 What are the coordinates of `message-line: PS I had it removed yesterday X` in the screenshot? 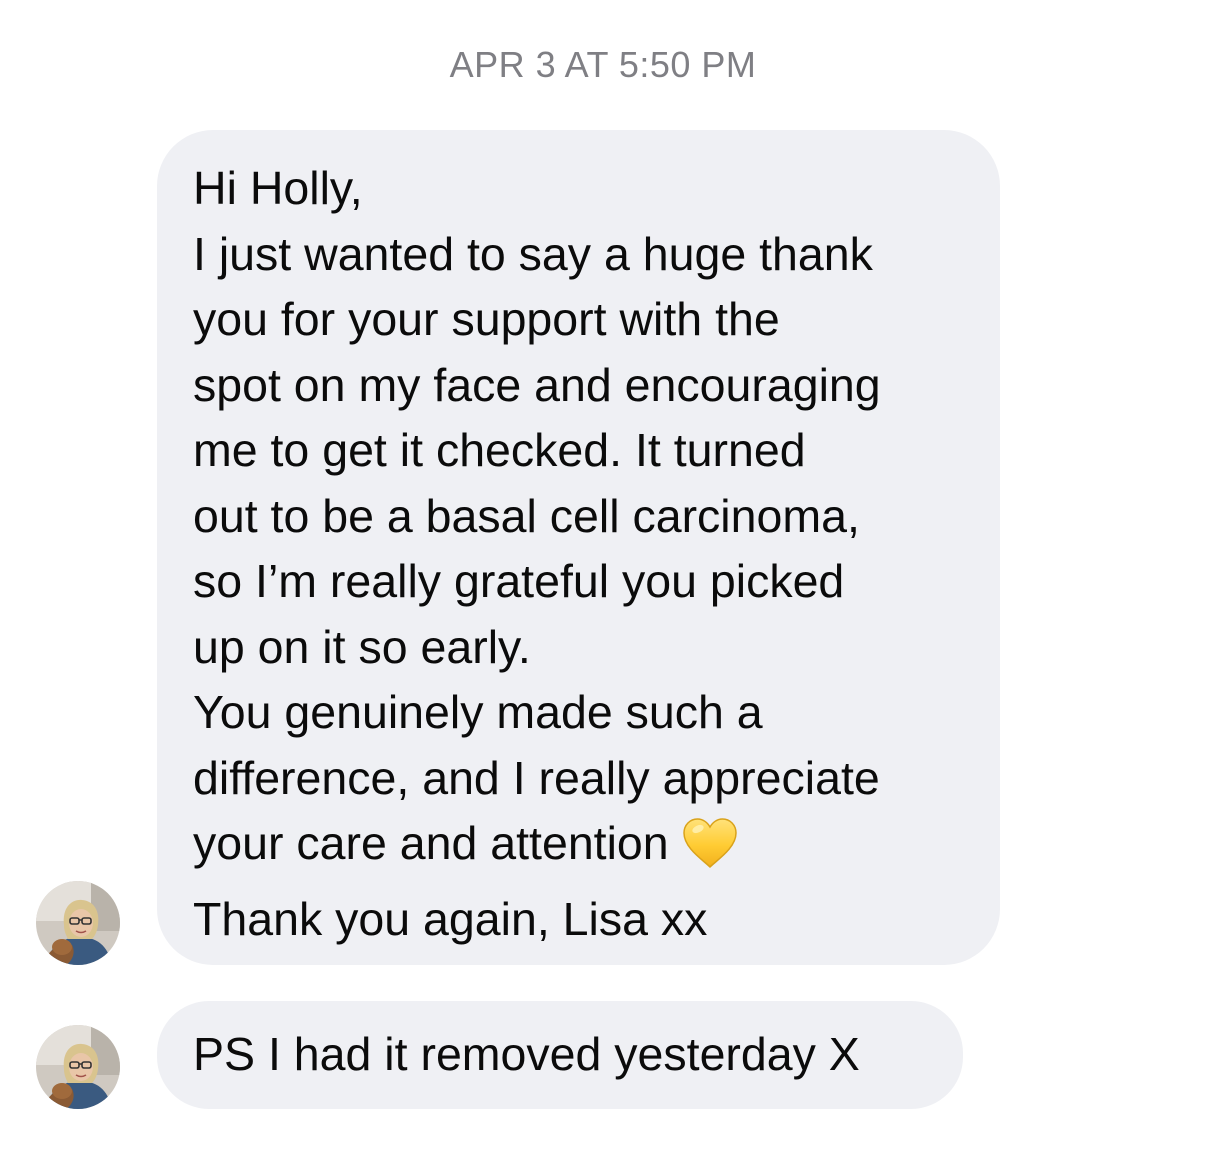 It's located at (526, 1054).